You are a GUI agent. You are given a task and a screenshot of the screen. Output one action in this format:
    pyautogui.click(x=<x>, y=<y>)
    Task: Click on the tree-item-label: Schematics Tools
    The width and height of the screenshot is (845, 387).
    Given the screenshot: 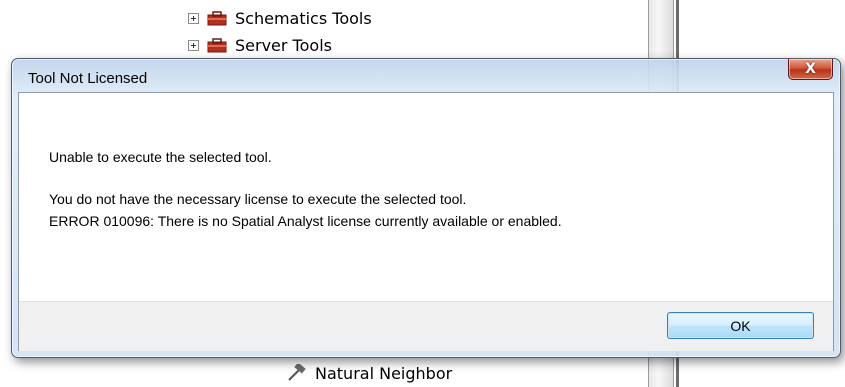 What is the action you would take?
    pyautogui.click(x=303, y=18)
    